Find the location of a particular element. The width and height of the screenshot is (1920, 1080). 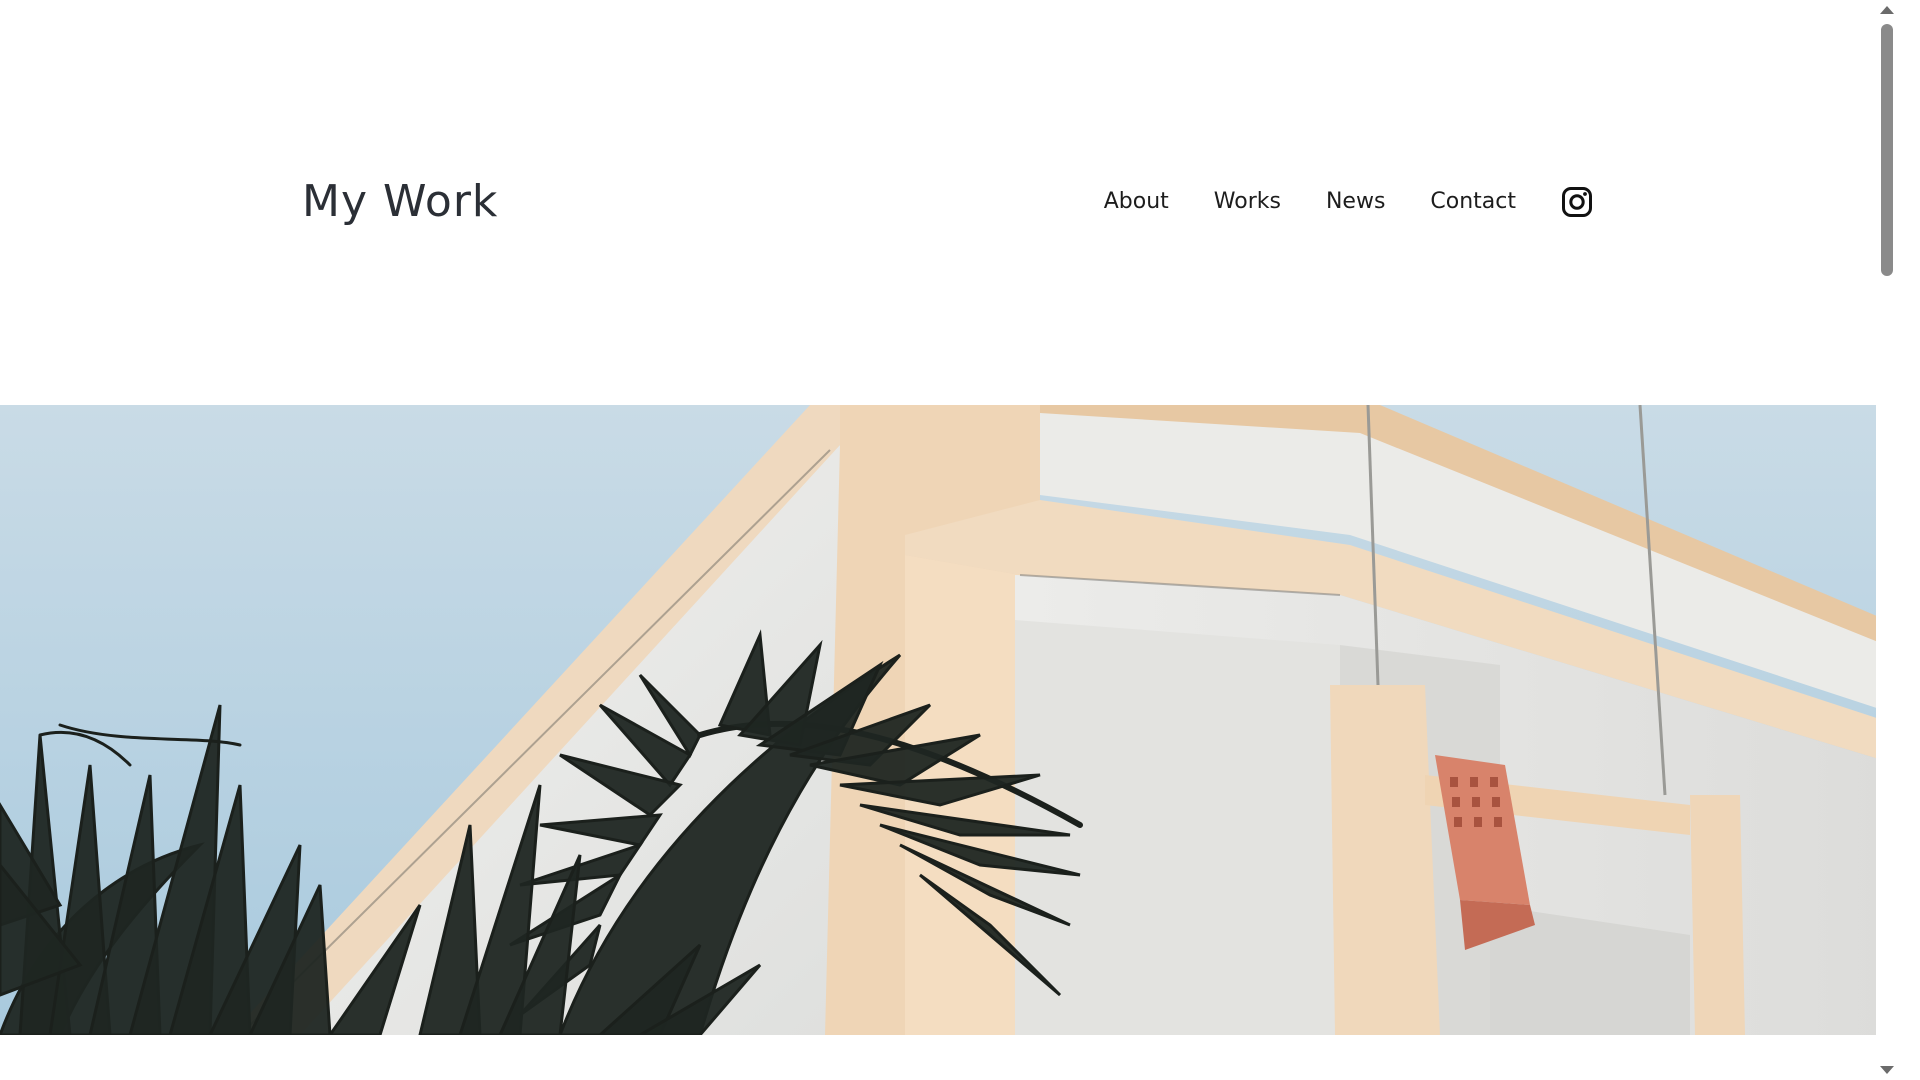

nav-link-contact: Contact is located at coordinates (1473, 202).